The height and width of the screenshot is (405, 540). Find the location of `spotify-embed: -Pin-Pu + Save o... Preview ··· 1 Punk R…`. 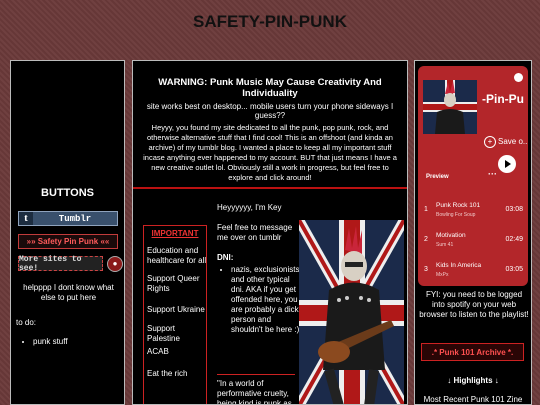

spotify-embed: -Pin-Pu + Save o... Preview ··· 1 Punk R… is located at coordinates (473, 176).